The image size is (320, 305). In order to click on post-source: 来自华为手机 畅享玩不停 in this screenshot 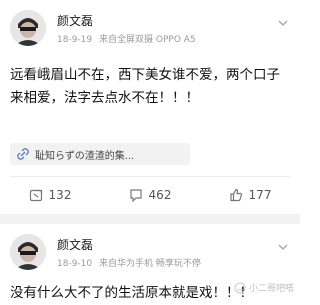, I will do `click(150, 264)`.